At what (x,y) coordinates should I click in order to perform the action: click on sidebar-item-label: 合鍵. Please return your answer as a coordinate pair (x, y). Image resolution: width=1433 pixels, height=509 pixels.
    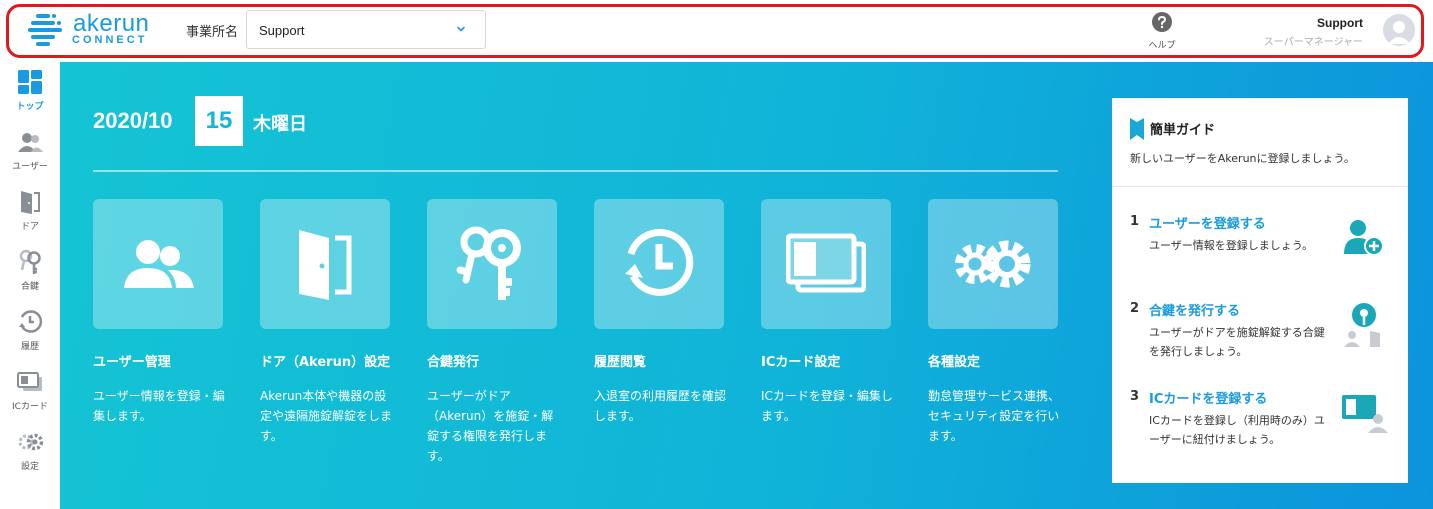
    Looking at the image, I should click on (29, 287).